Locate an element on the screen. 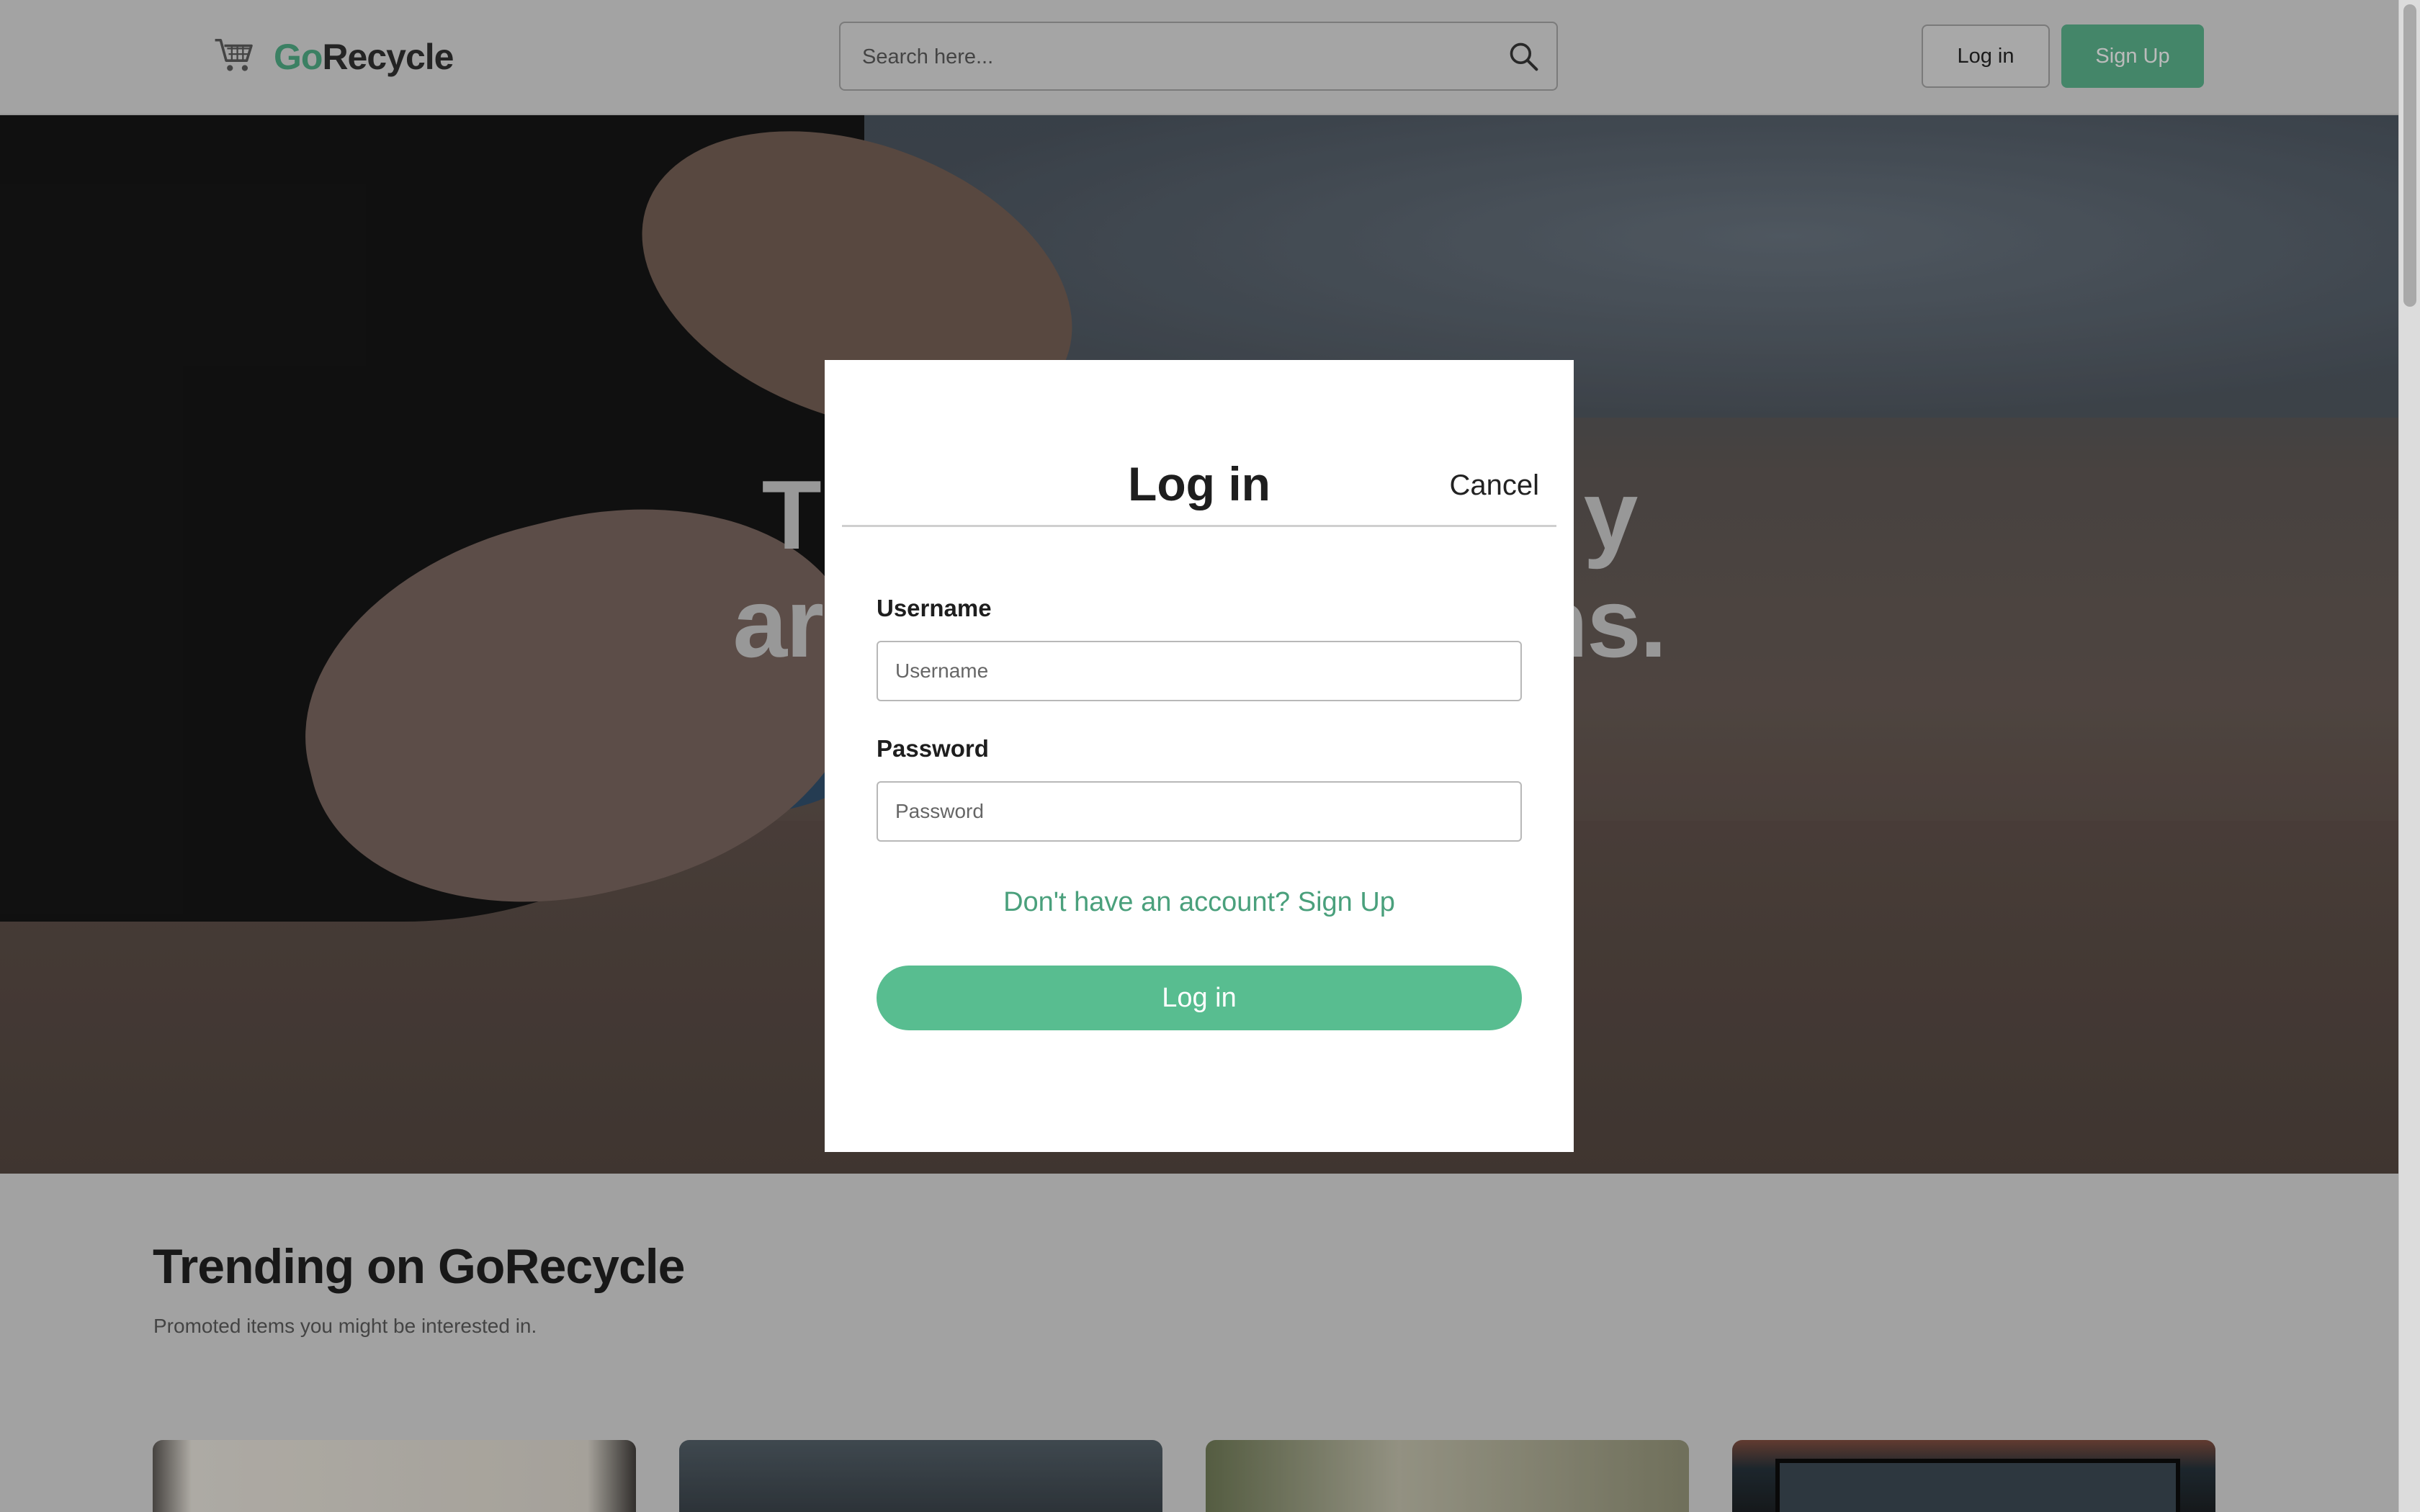 Image resolution: width=2420 pixels, height=1512 pixels. cancel-button: Cancel is located at coordinates (1494, 485).